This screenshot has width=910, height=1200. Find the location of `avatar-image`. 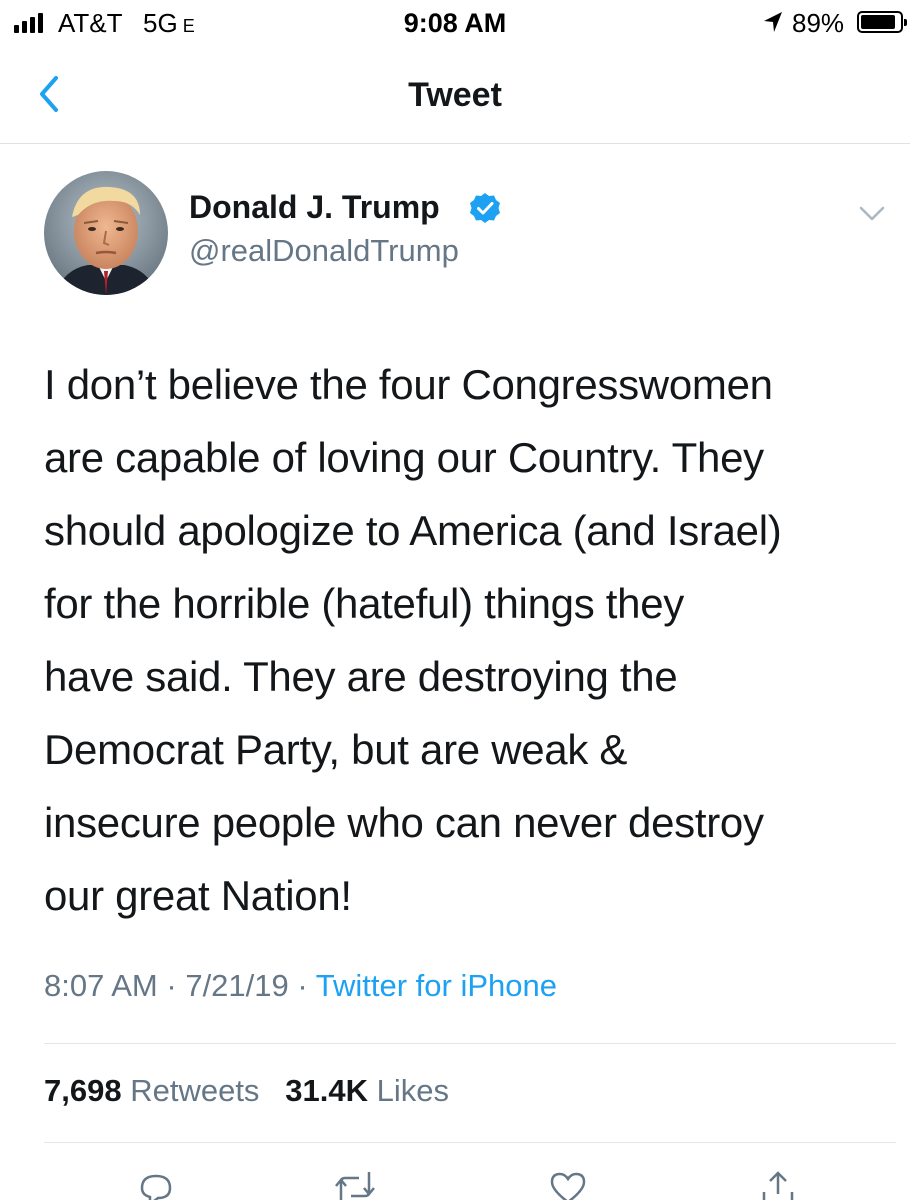

avatar-image is located at coordinates (106, 233).